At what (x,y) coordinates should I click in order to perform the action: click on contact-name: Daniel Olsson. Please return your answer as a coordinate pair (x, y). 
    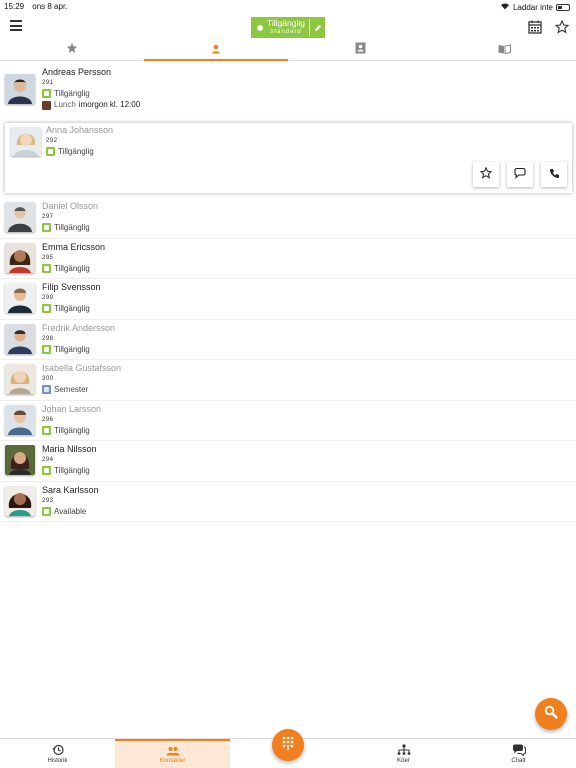
    Looking at the image, I should click on (70, 206).